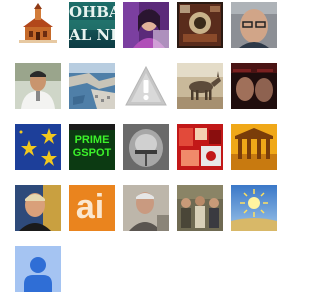  Describe the element at coordinates (38, 147) in the screenshot. I see `eu-stars-avatar` at that location.